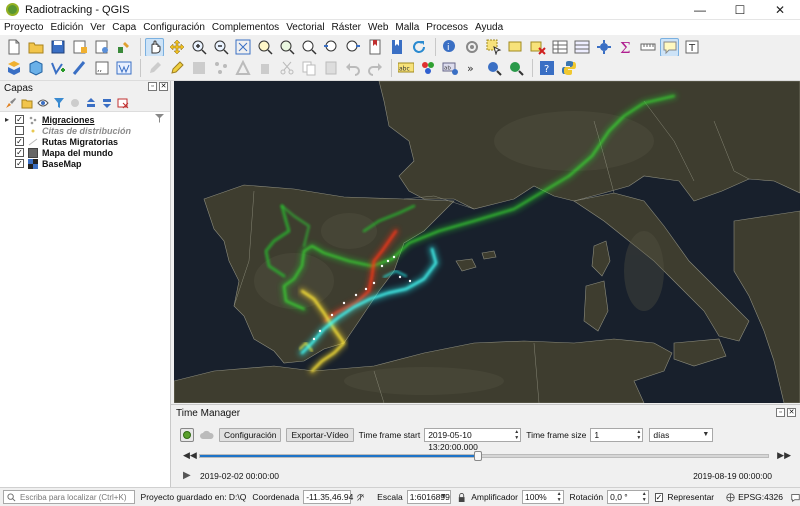  What do you see at coordinates (700, 10) in the screenshot?
I see `minimize-button: —` at bounding box center [700, 10].